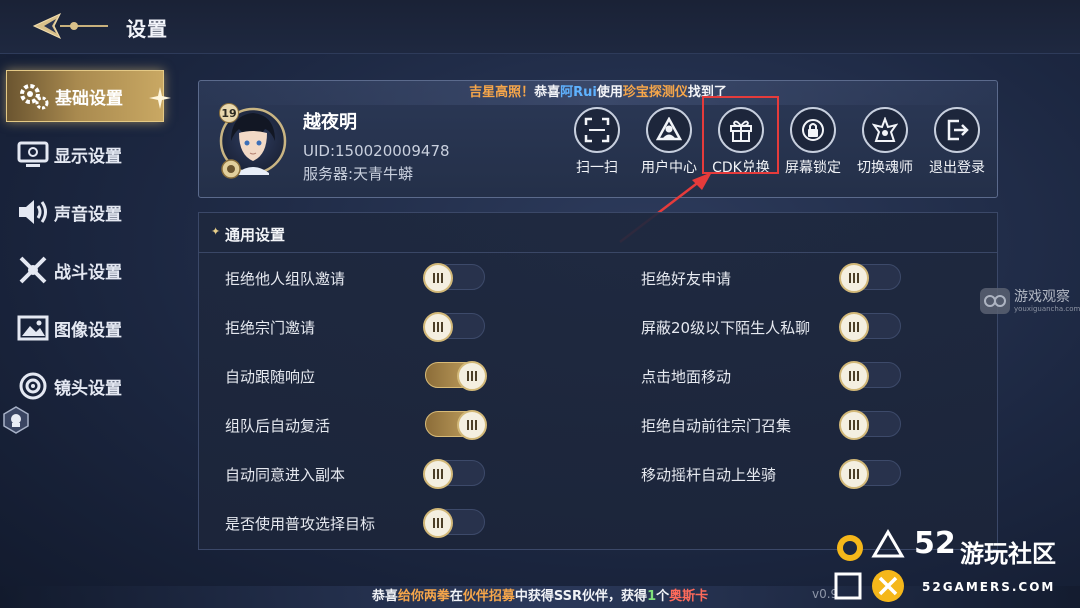 This screenshot has width=1080, height=608. What do you see at coordinates (71, 26) in the screenshot?
I see `back-arrow-icon` at bounding box center [71, 26].